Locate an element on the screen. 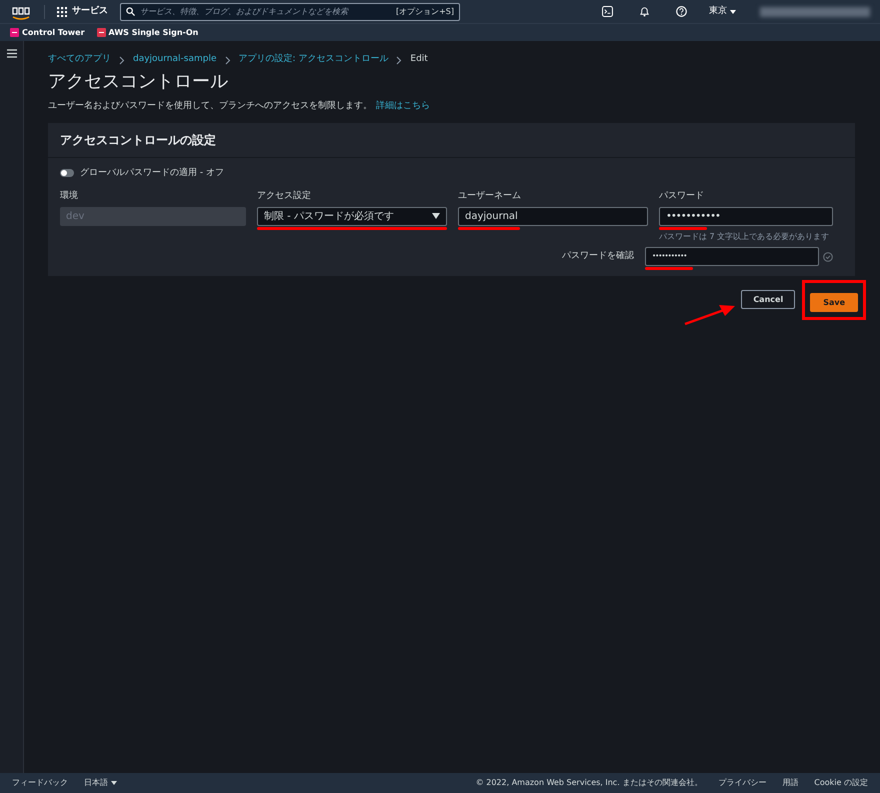 The height and width of the screenshot is (793, 880). search-field: サービス、特徴、ブログ、およびドキュメントなどを検索 is located at coordinates (265, 12).